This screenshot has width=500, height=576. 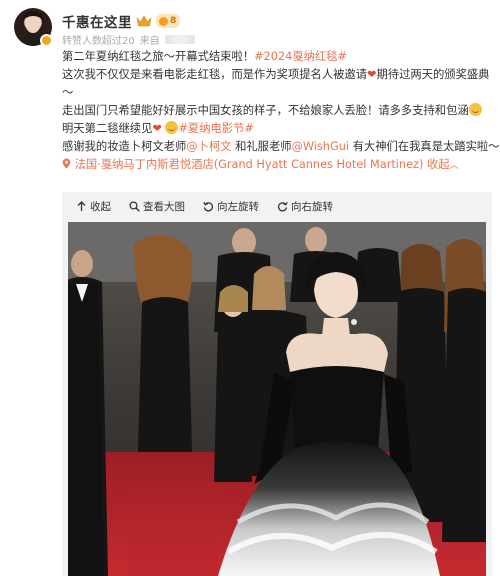 I want to click on rotate-right-label: 向右旋转, so click(x=312, y=206).